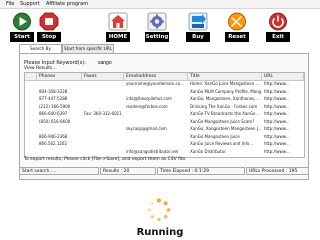 The height and width of the screenshot is (240, 320). What do you see at coordinates (128, 171) in the screenshot?
I see `status-results: Results : 20` at bounding box center [128, 171].